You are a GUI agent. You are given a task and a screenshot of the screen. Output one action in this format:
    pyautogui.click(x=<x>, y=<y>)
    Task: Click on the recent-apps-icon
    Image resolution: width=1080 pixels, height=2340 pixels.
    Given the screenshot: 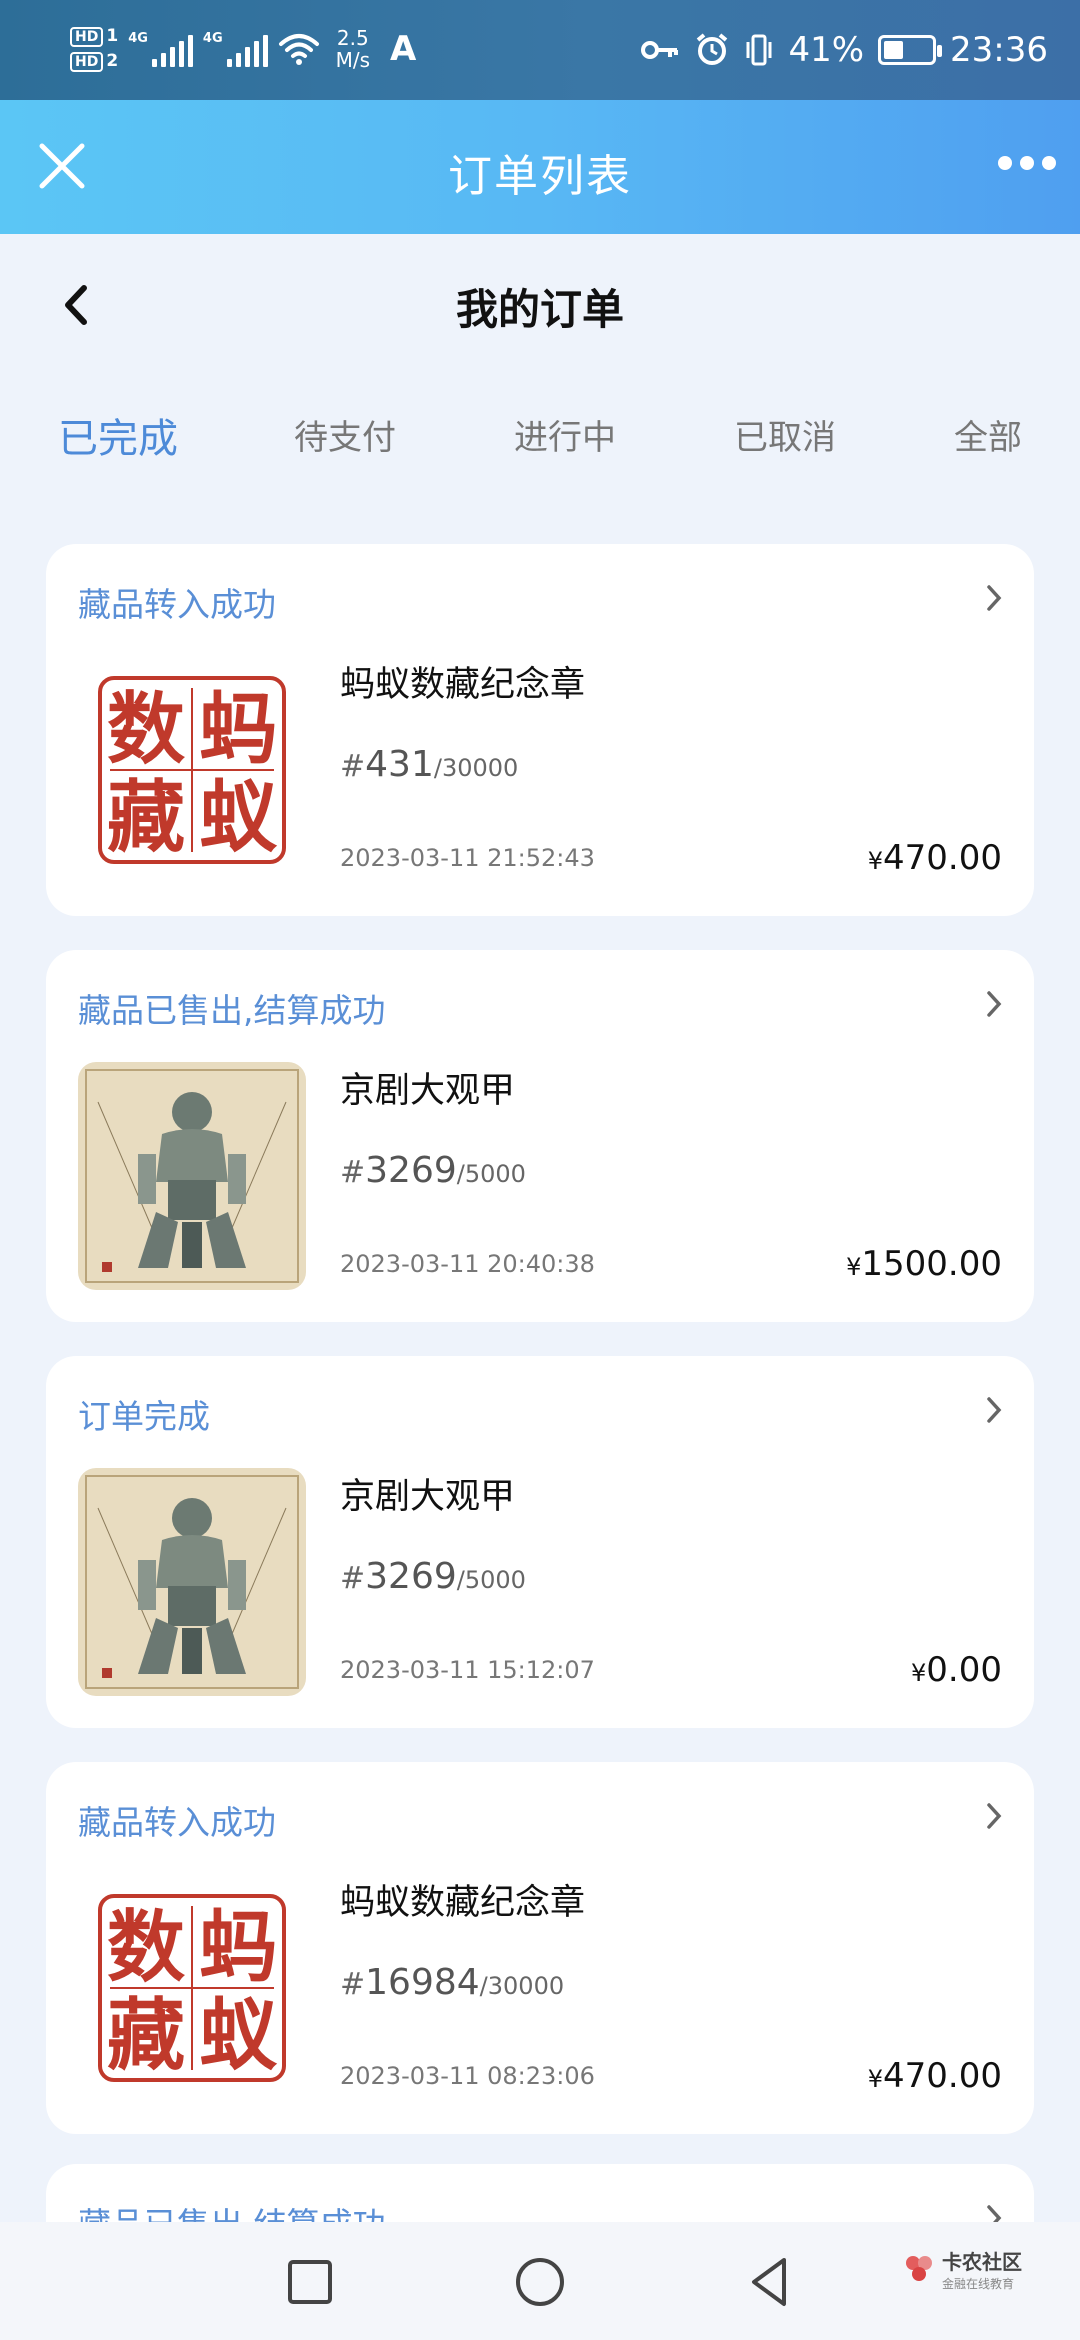 What is the action you would take?
    pyautogui.click(x=310, y=2282)
    